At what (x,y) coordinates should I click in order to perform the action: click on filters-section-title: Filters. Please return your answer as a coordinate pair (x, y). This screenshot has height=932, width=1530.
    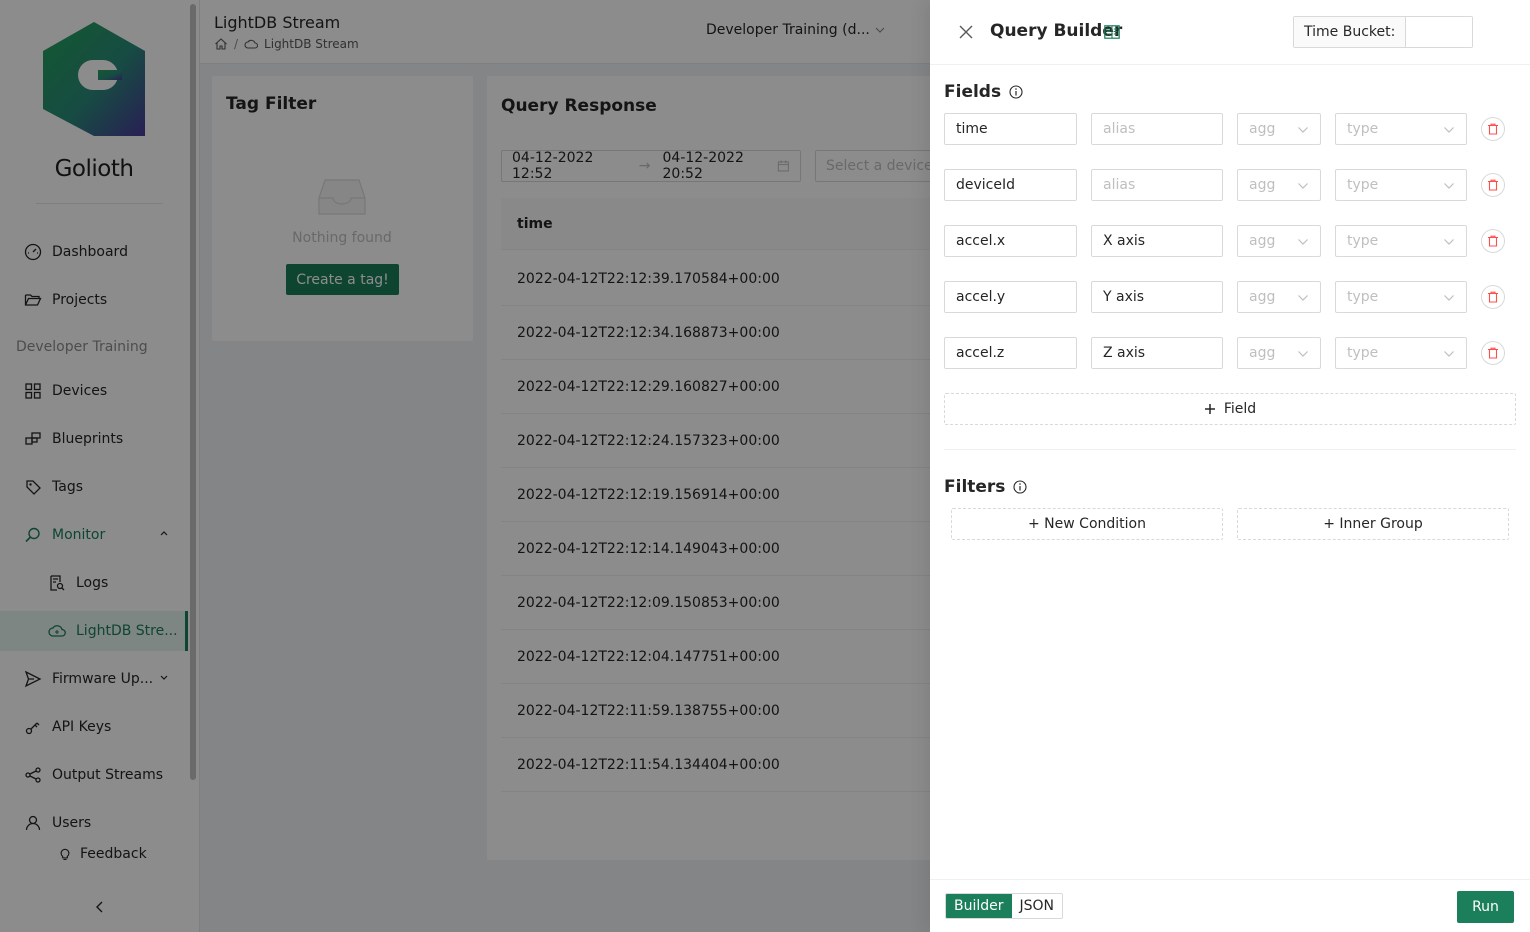
    Looking at the image, I should click on (985, 487).